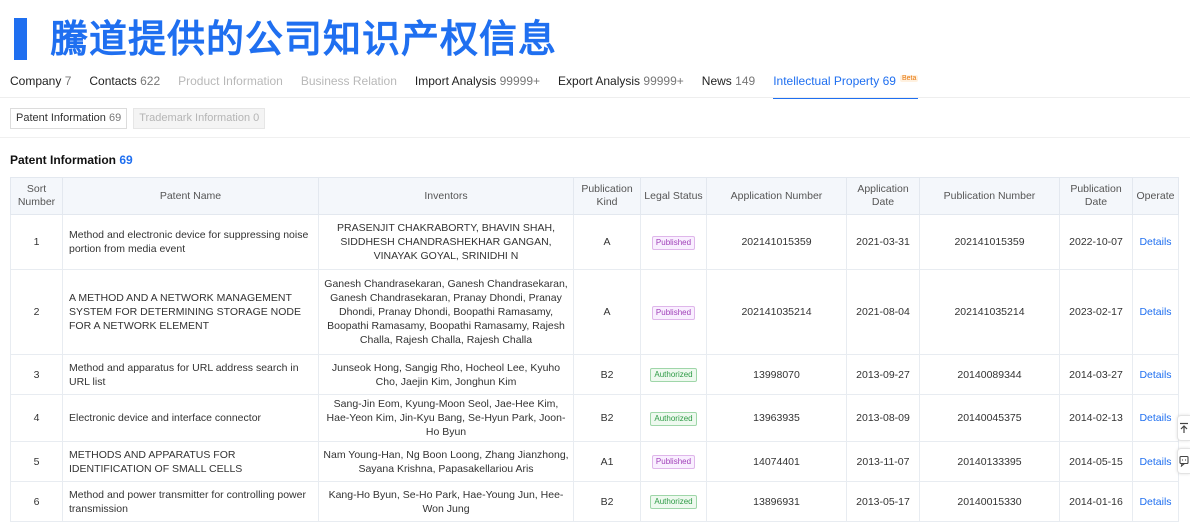 This screenshot has height=527, width=1190. I want to click on publication-date-cell: 2014-03-27, so click(1096, 374).